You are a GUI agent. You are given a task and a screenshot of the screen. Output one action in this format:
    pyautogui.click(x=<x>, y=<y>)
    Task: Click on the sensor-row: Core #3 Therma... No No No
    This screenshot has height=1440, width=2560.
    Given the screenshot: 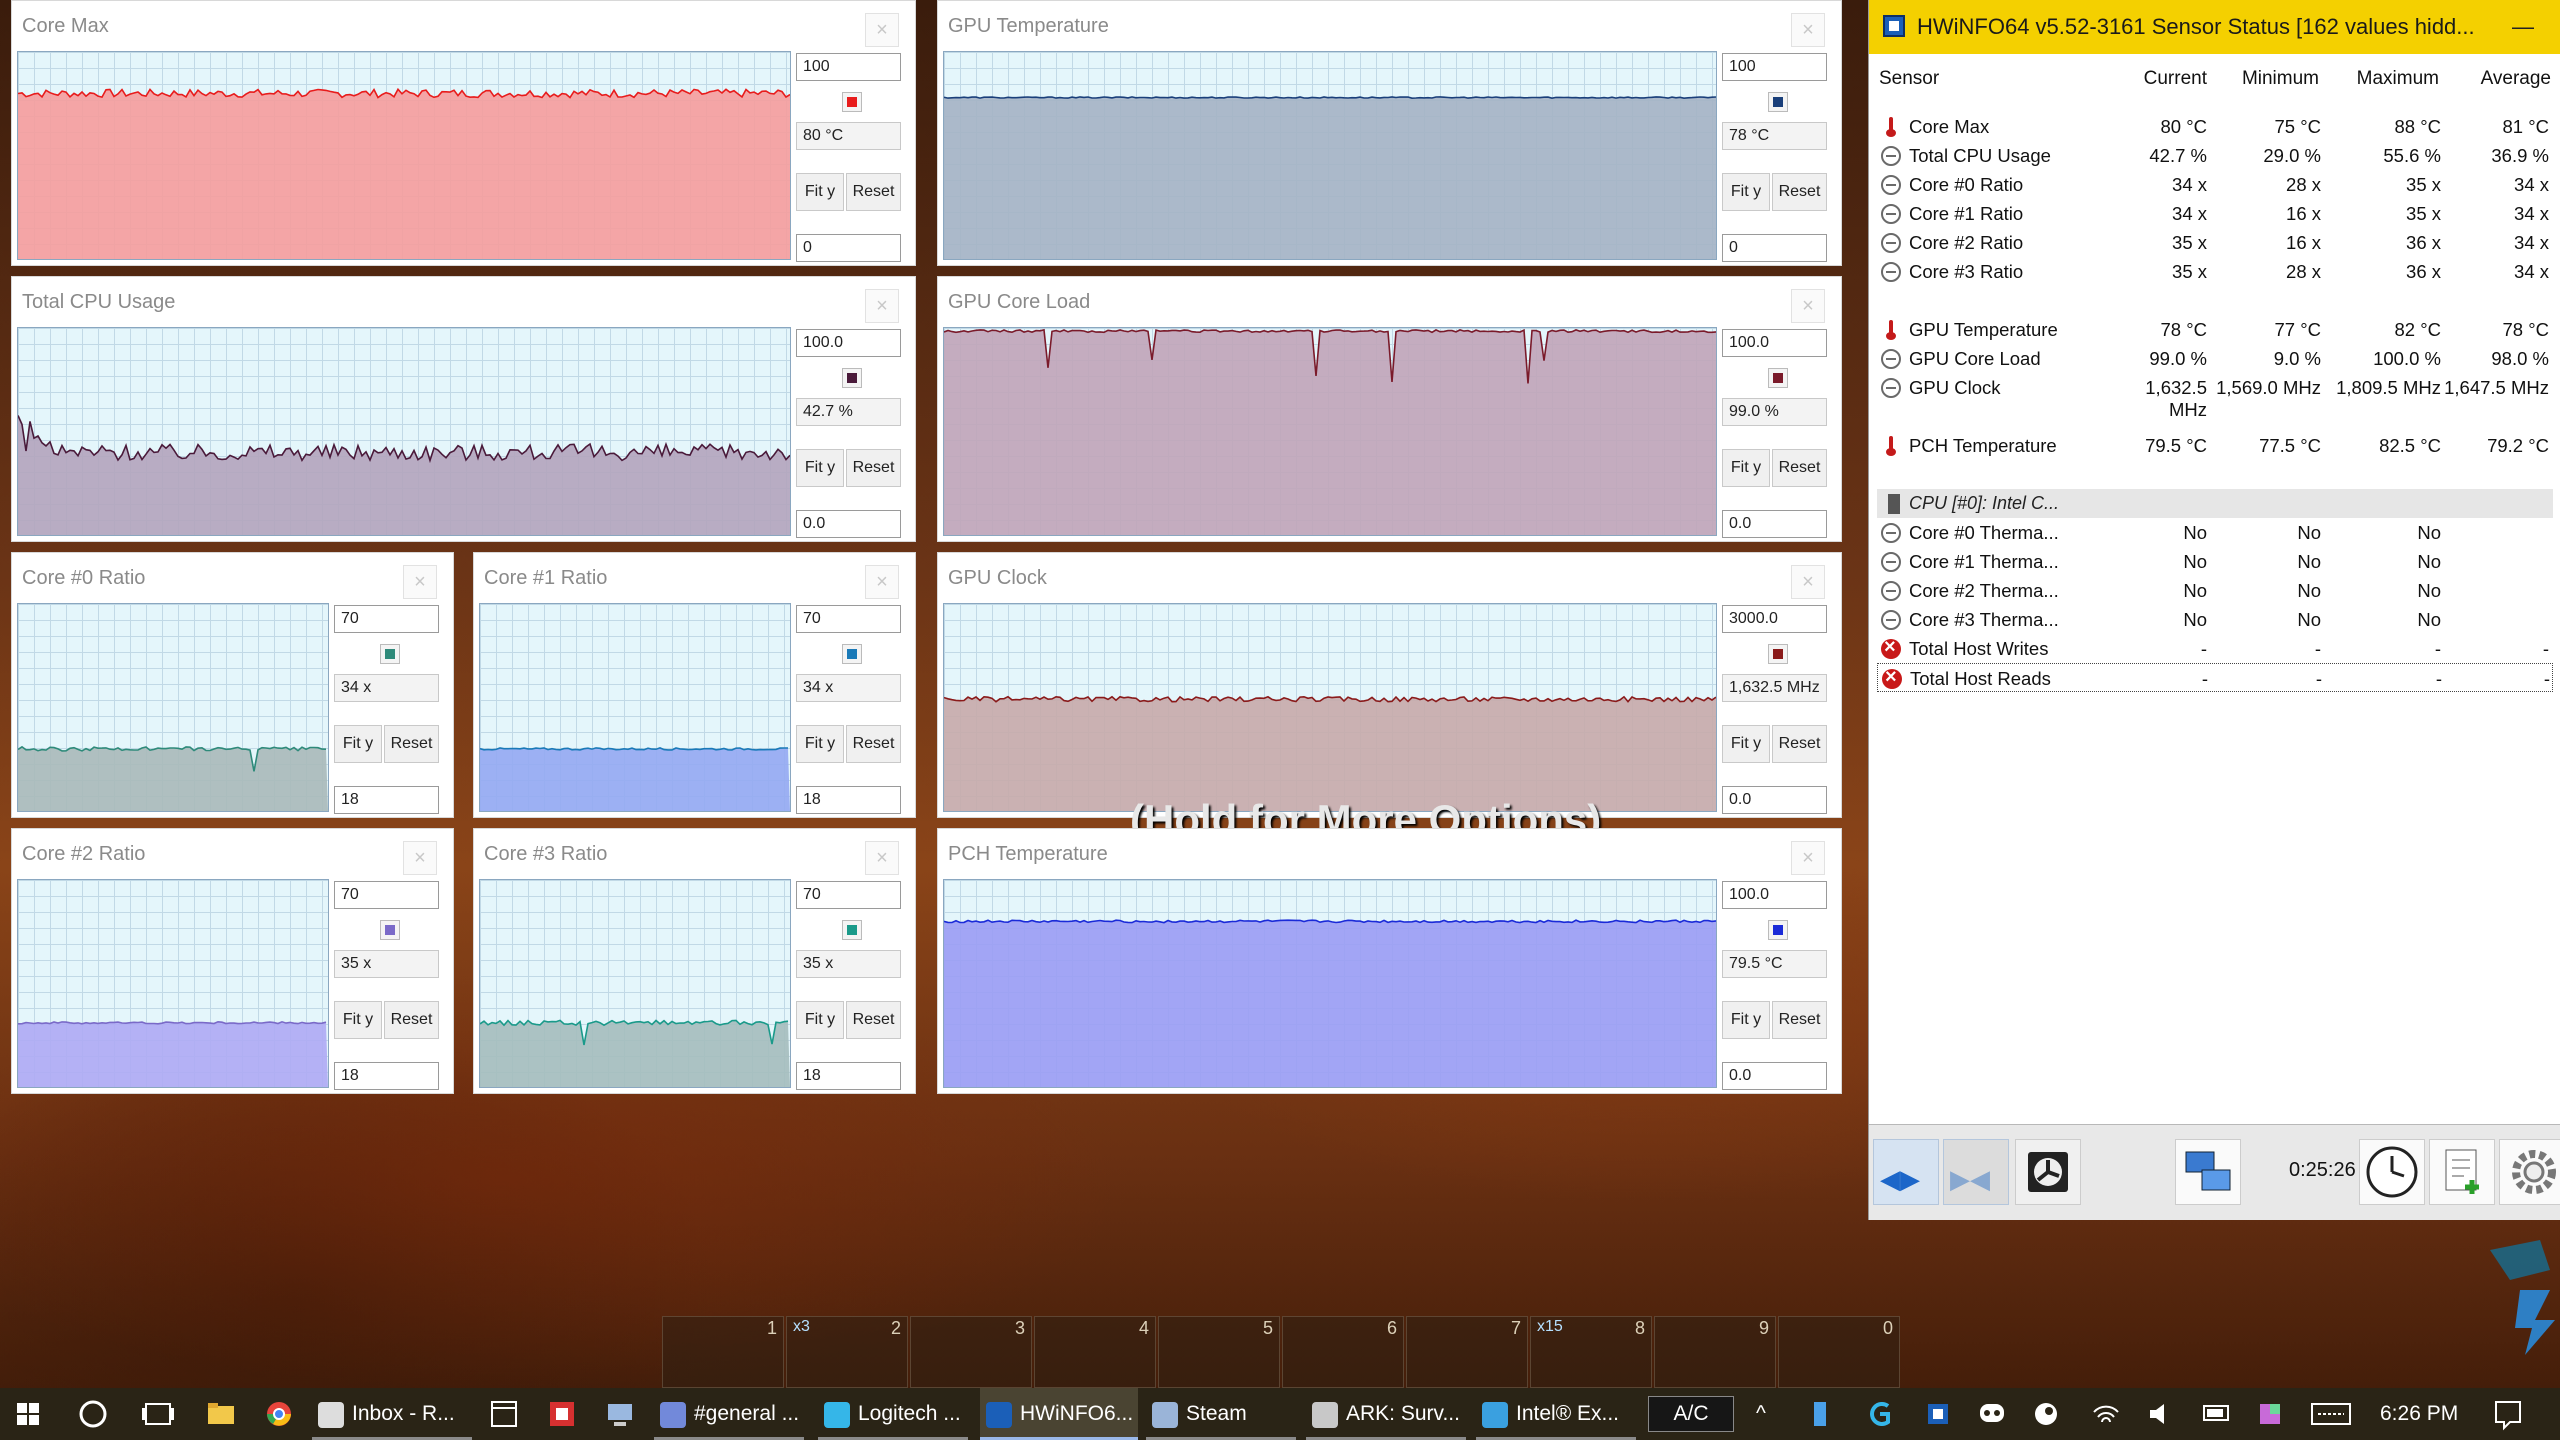 What is the action you would take?
    pyautogui.click(x=2215, y=619)
    